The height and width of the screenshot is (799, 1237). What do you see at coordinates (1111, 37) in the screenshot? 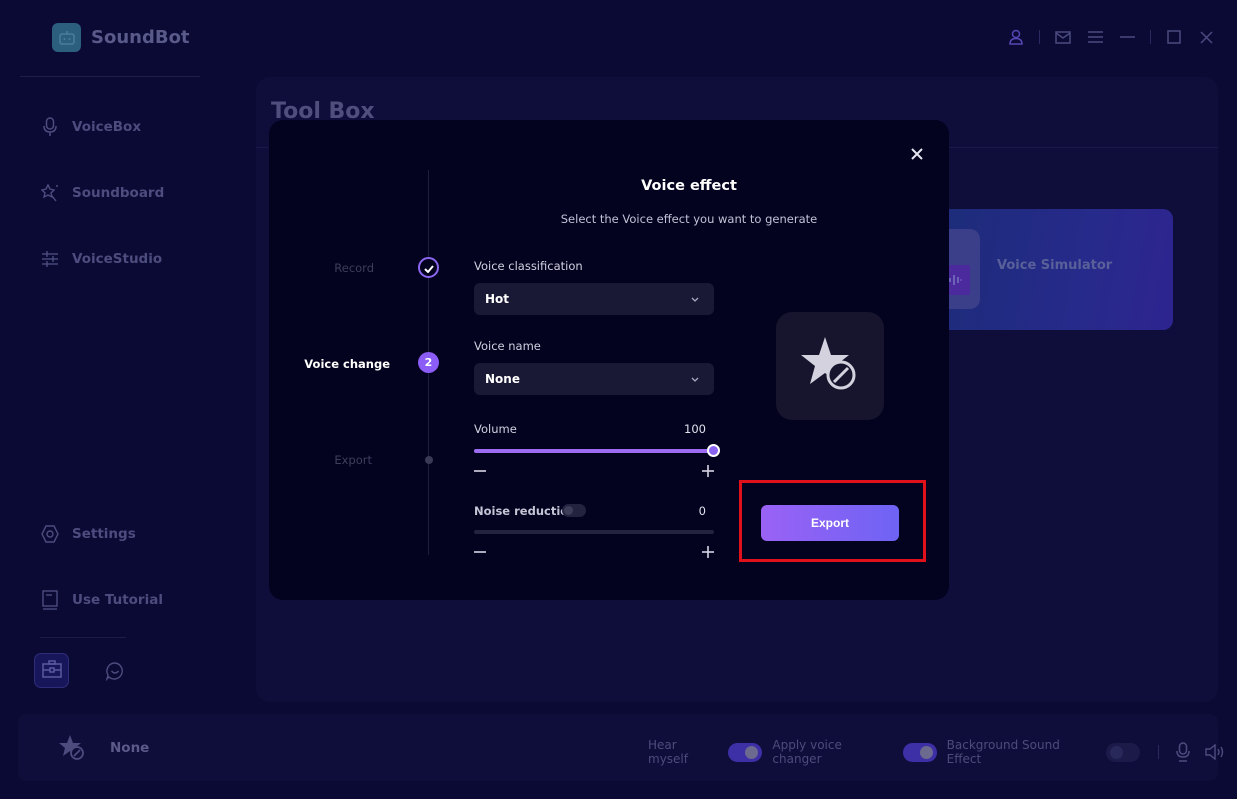
I see `window-controls` at bounding box center [1111, 37].